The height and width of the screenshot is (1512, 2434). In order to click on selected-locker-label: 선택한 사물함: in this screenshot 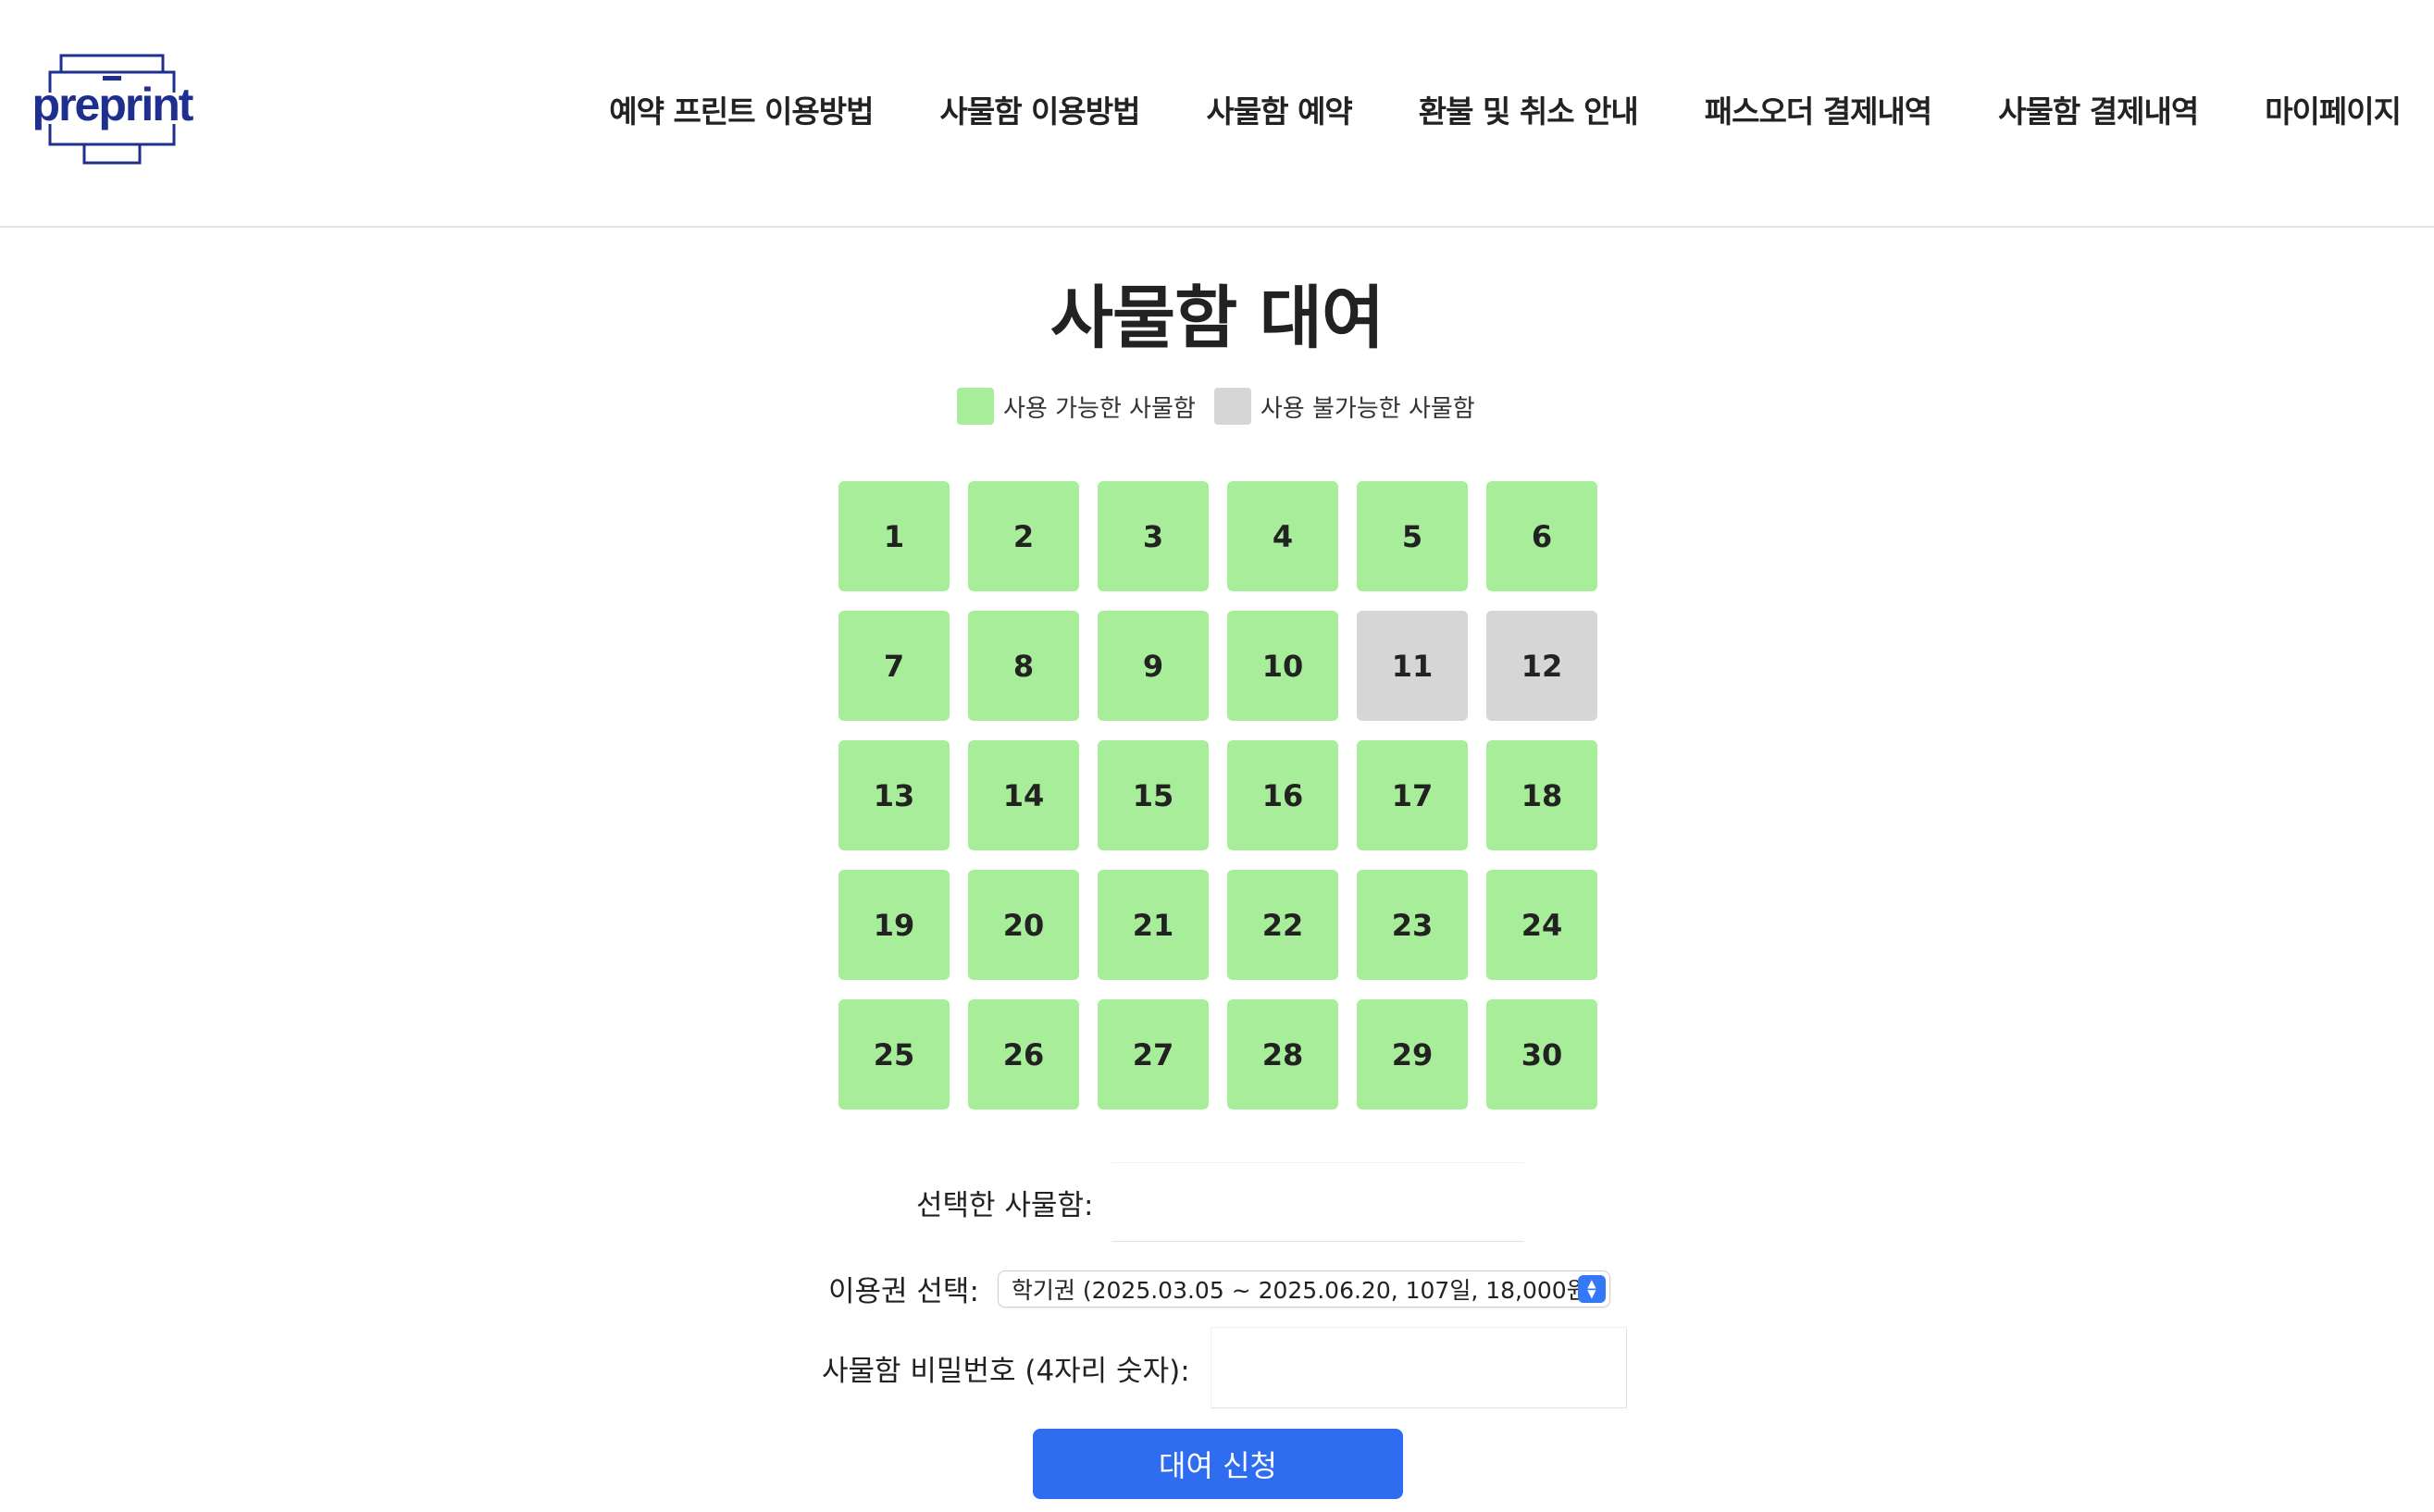, I will do `click(1005, 1205)`.